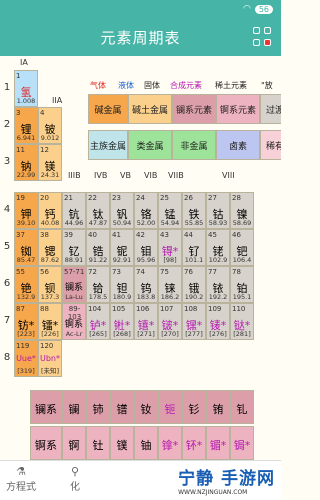  I want to click on lanthanide-row-label: 镧系, so click(46, 407).